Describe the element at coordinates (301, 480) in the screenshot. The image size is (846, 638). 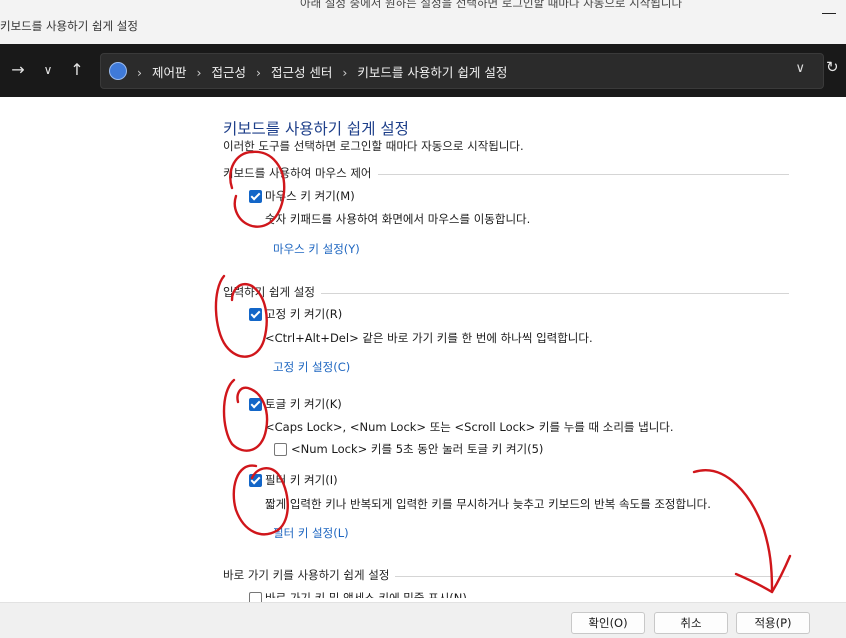
I see `filter-keys-label: 필터 키 켜기(I)` at that location.